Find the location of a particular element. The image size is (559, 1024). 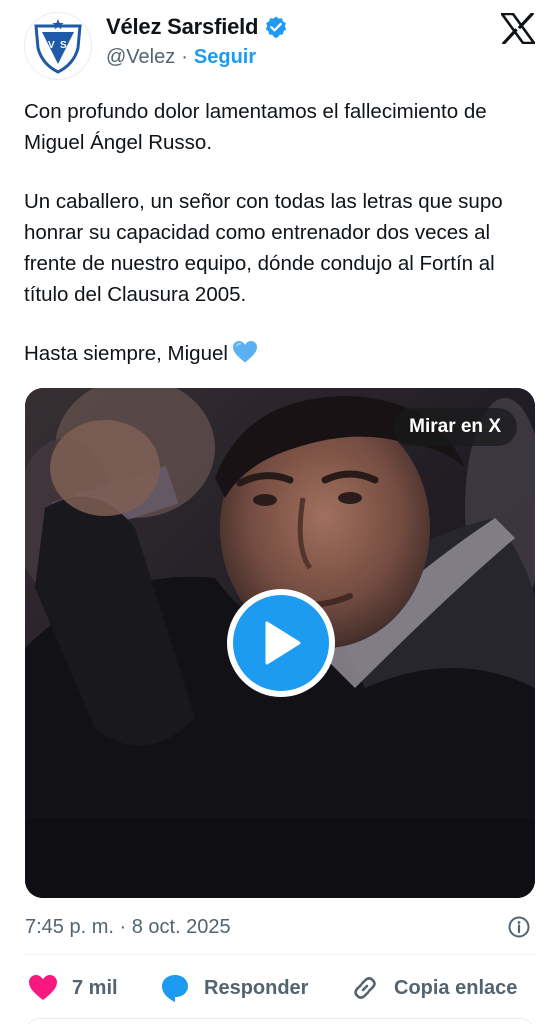

author-handle: @Velez is located at coordinates (140, 57).